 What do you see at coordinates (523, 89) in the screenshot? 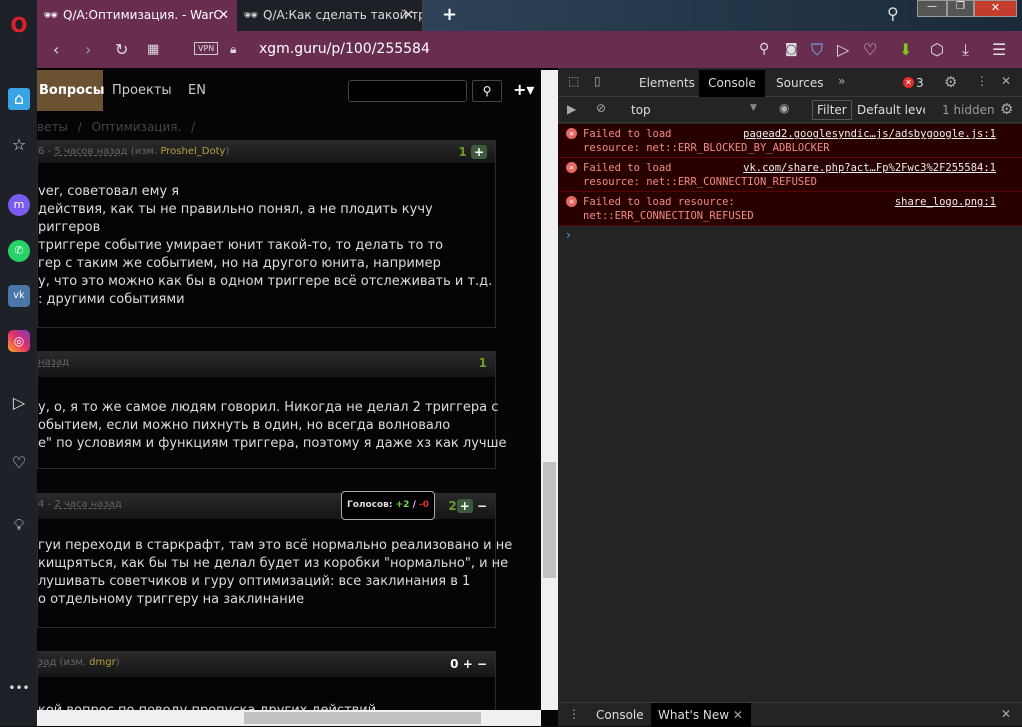
I see `add-menu-button: +▾` at bounding box center [523, 89].